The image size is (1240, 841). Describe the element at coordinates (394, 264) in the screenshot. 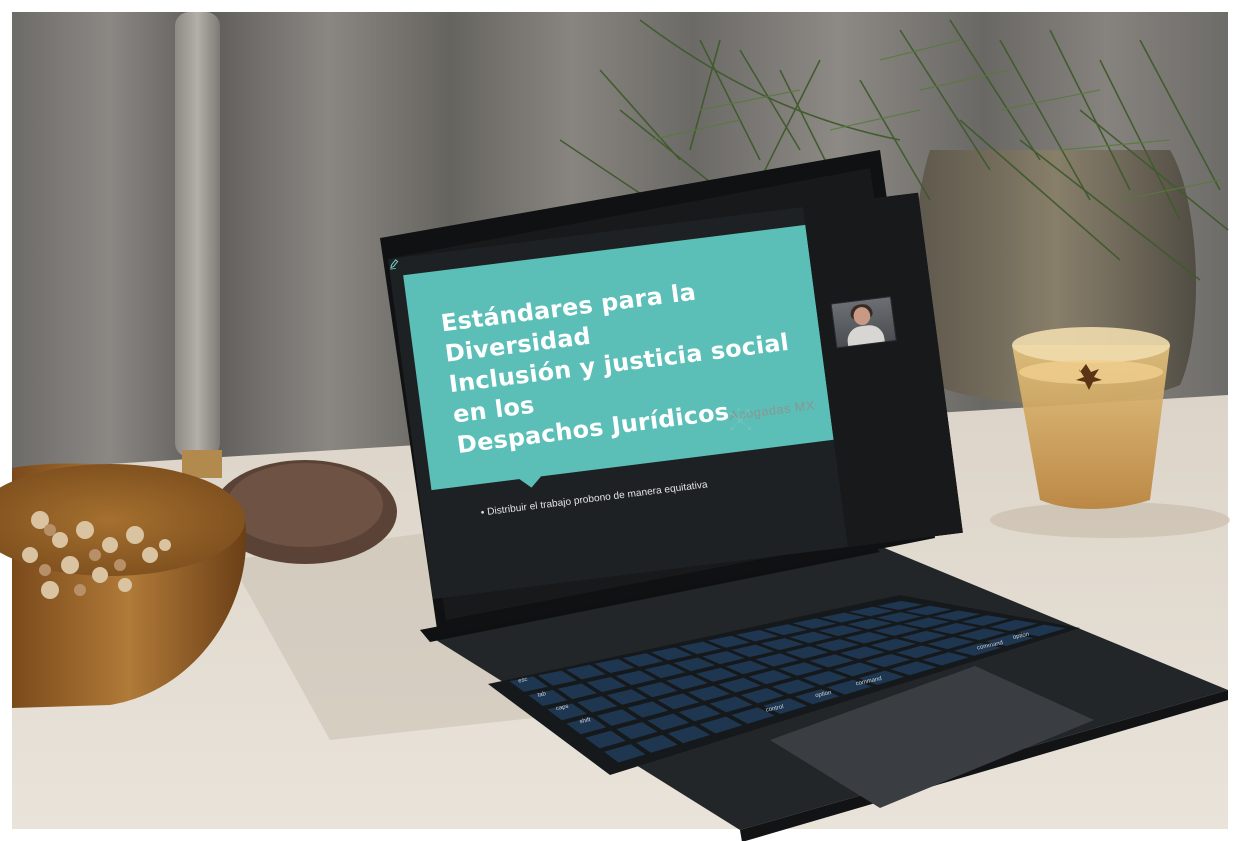

I see `pen-icon` at that location.